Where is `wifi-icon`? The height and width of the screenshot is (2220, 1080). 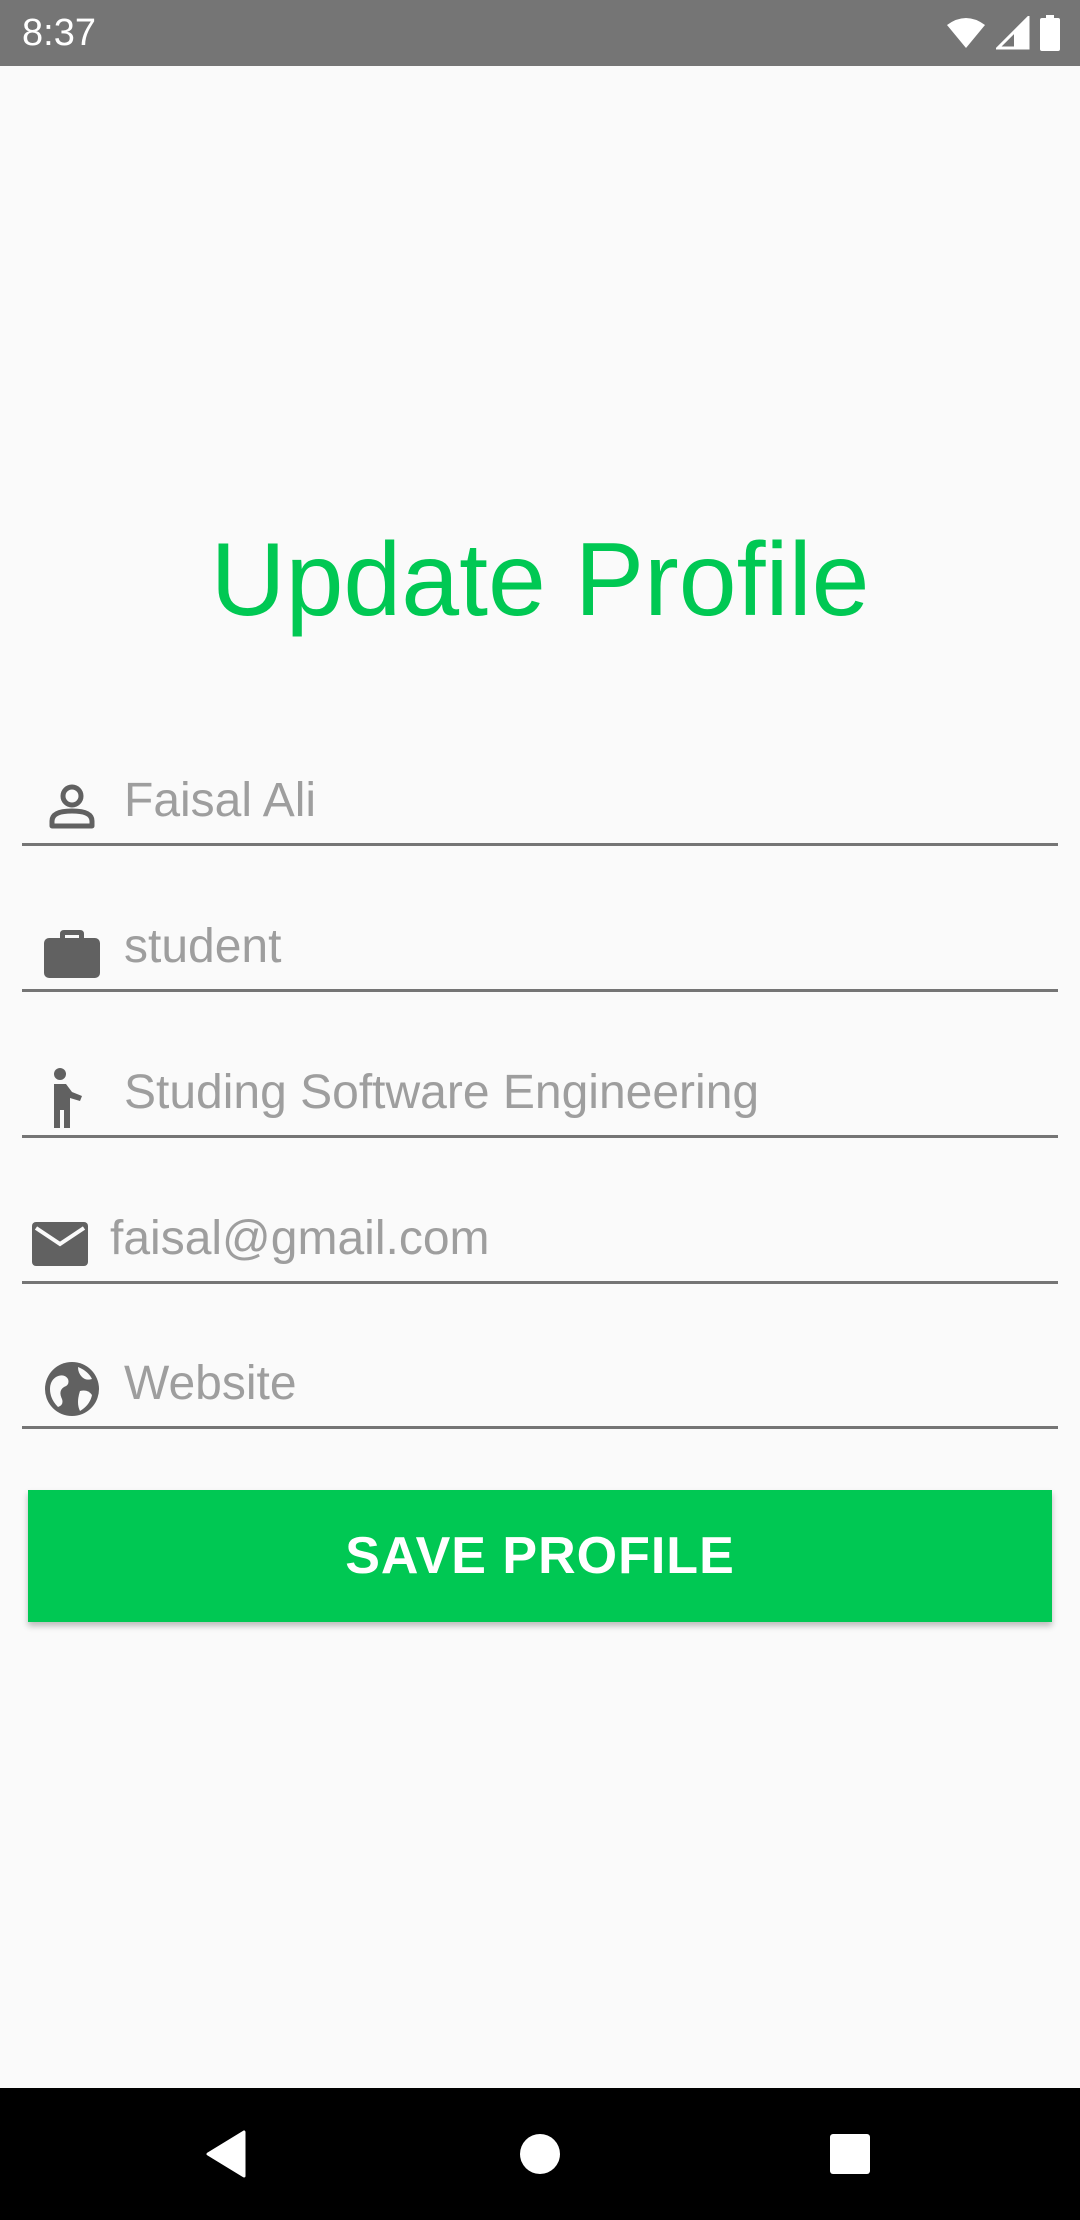 wifi-icon is located at coordinates (966, 33).